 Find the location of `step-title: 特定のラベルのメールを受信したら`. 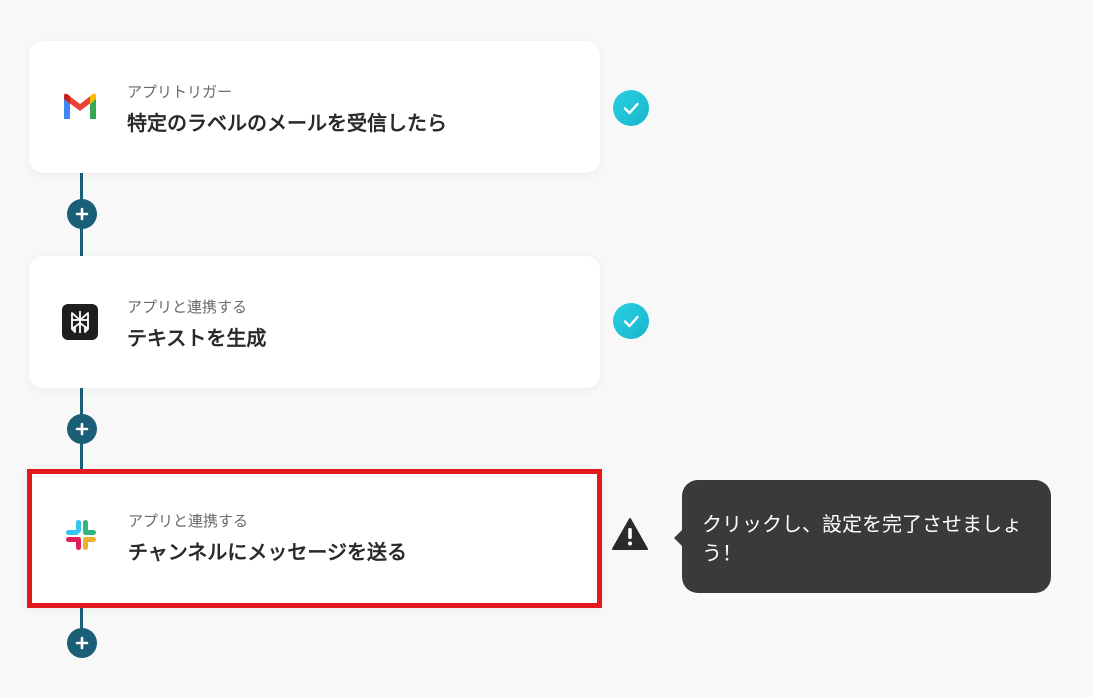

step-title: 特定のラベルのメールを受信したら is located at coordinates (287, 123).